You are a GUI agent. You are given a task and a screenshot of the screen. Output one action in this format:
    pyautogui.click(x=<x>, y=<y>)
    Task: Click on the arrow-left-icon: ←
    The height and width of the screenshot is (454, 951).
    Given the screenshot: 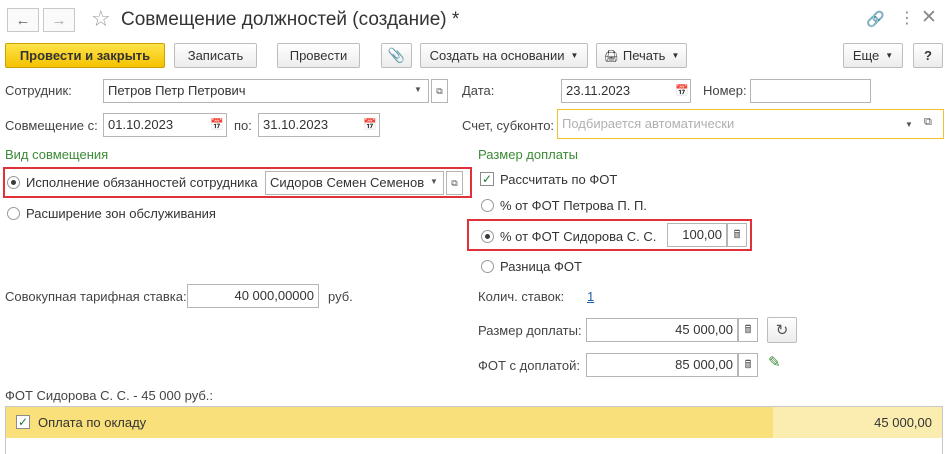 What is the action you would take?
    pyautogui.click(x=23, y=20)
    